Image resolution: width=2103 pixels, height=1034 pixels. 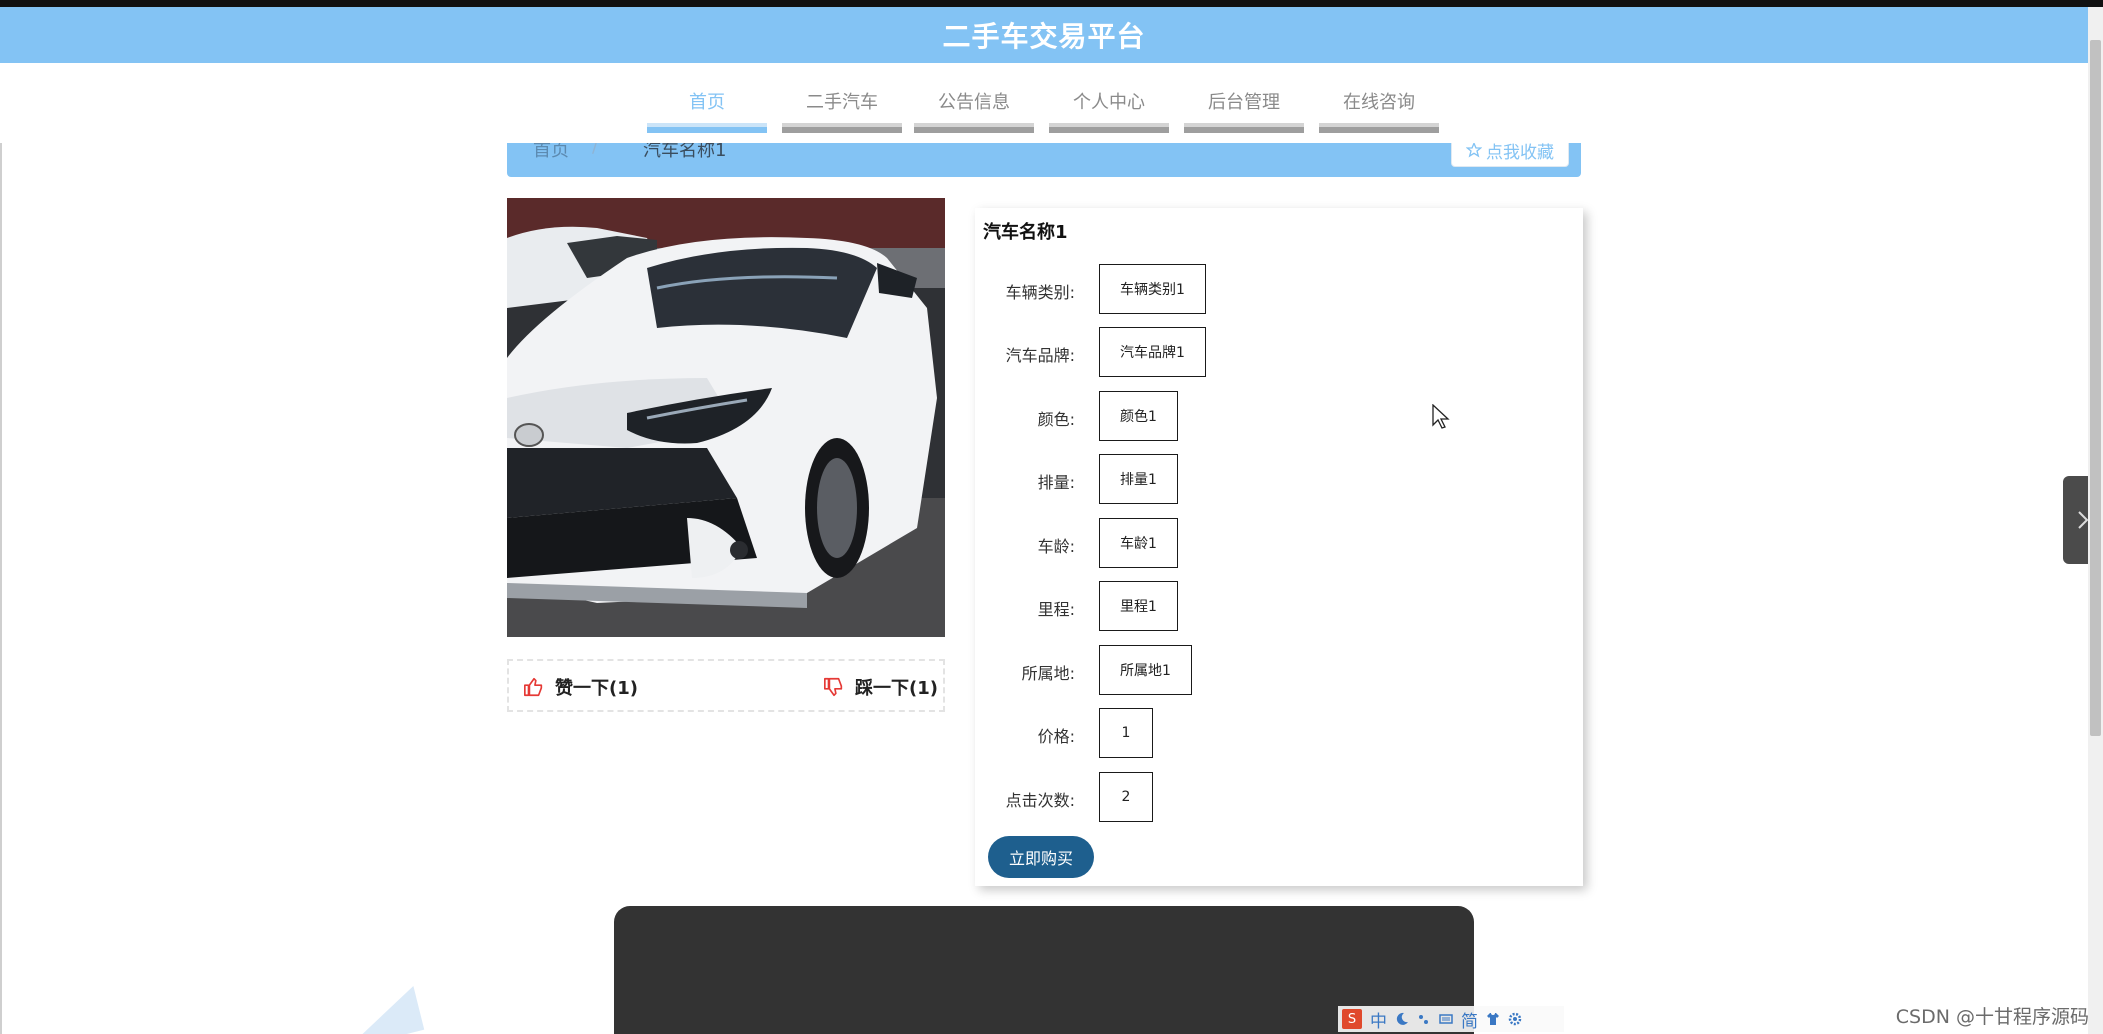 What do you see at coordinates (1152, 352) in the screenshot?
I see `field-value: 汽车品牌1` at bounding box center [1152, 352].